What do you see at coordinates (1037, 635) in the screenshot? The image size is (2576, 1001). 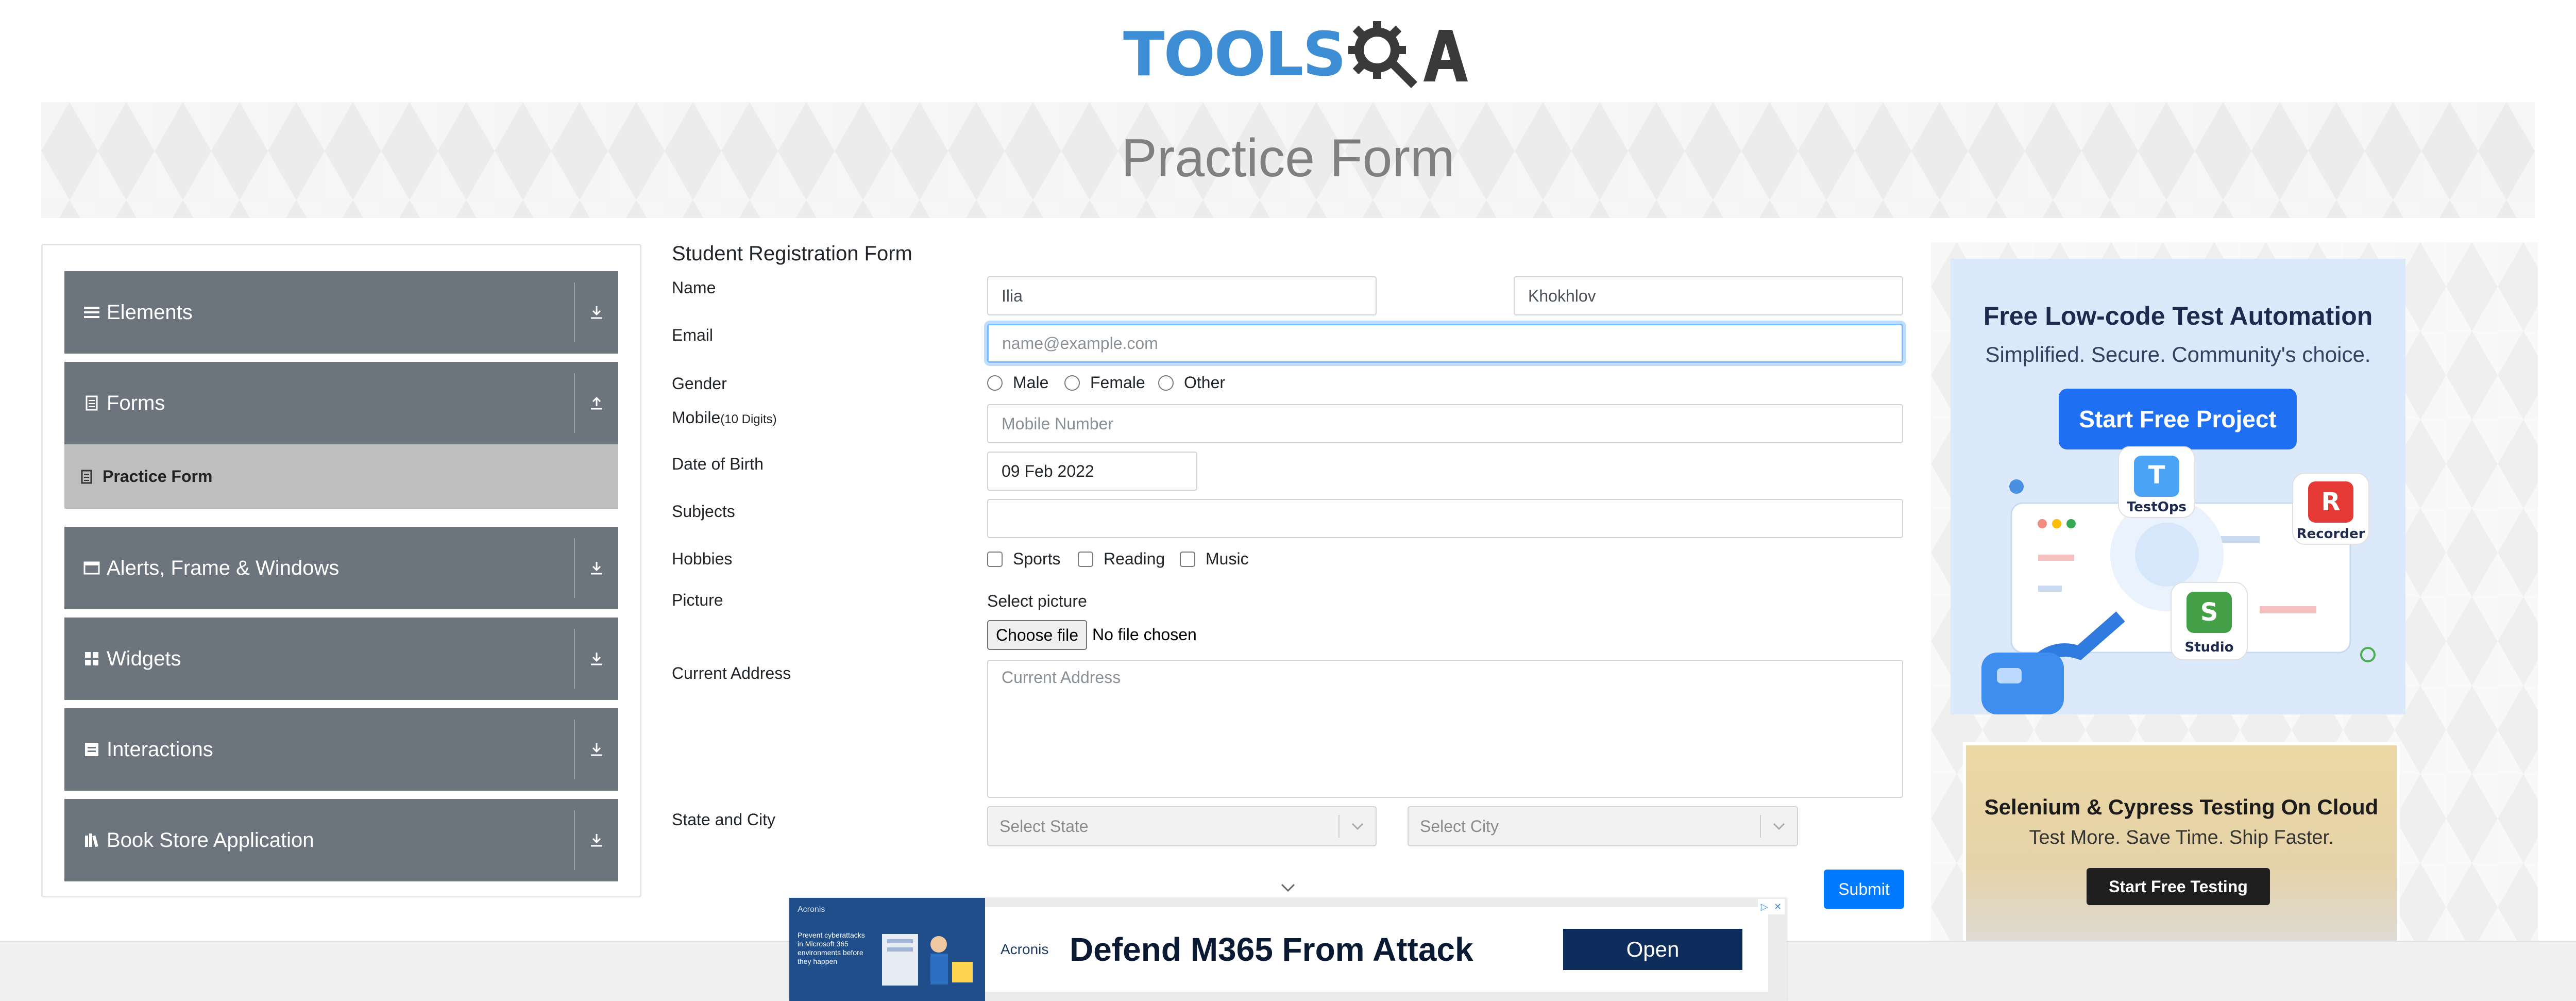 I see `choose-file-button: Choose file` at bounding box center [1037, 635].